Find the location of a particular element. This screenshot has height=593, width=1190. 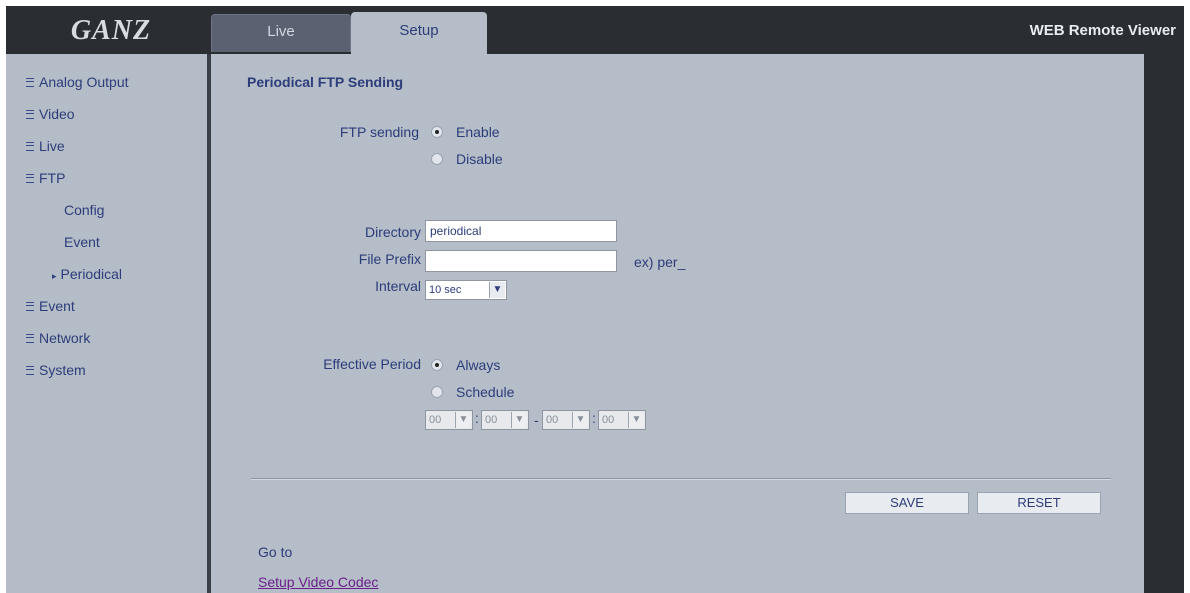

sidebar-item-label: Live is located at coordinates (52, 146).